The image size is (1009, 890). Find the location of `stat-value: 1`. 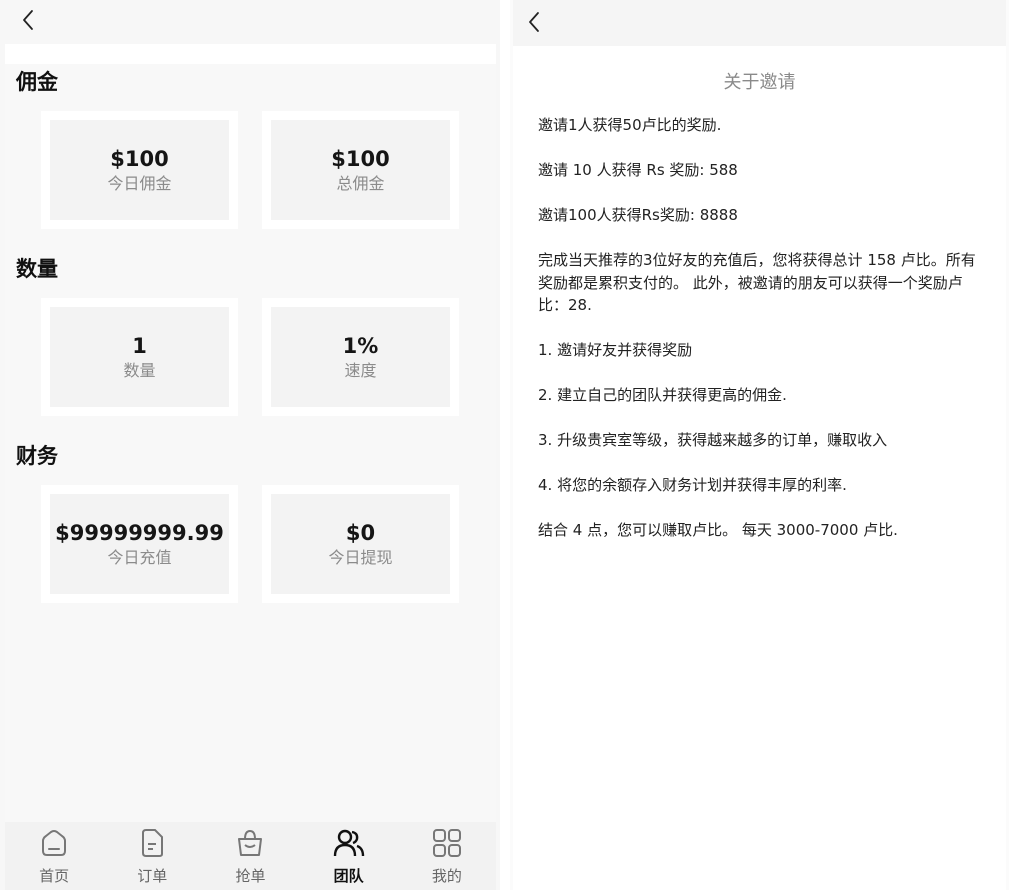

stat-value: 1 is located at coordinates (139, 345).